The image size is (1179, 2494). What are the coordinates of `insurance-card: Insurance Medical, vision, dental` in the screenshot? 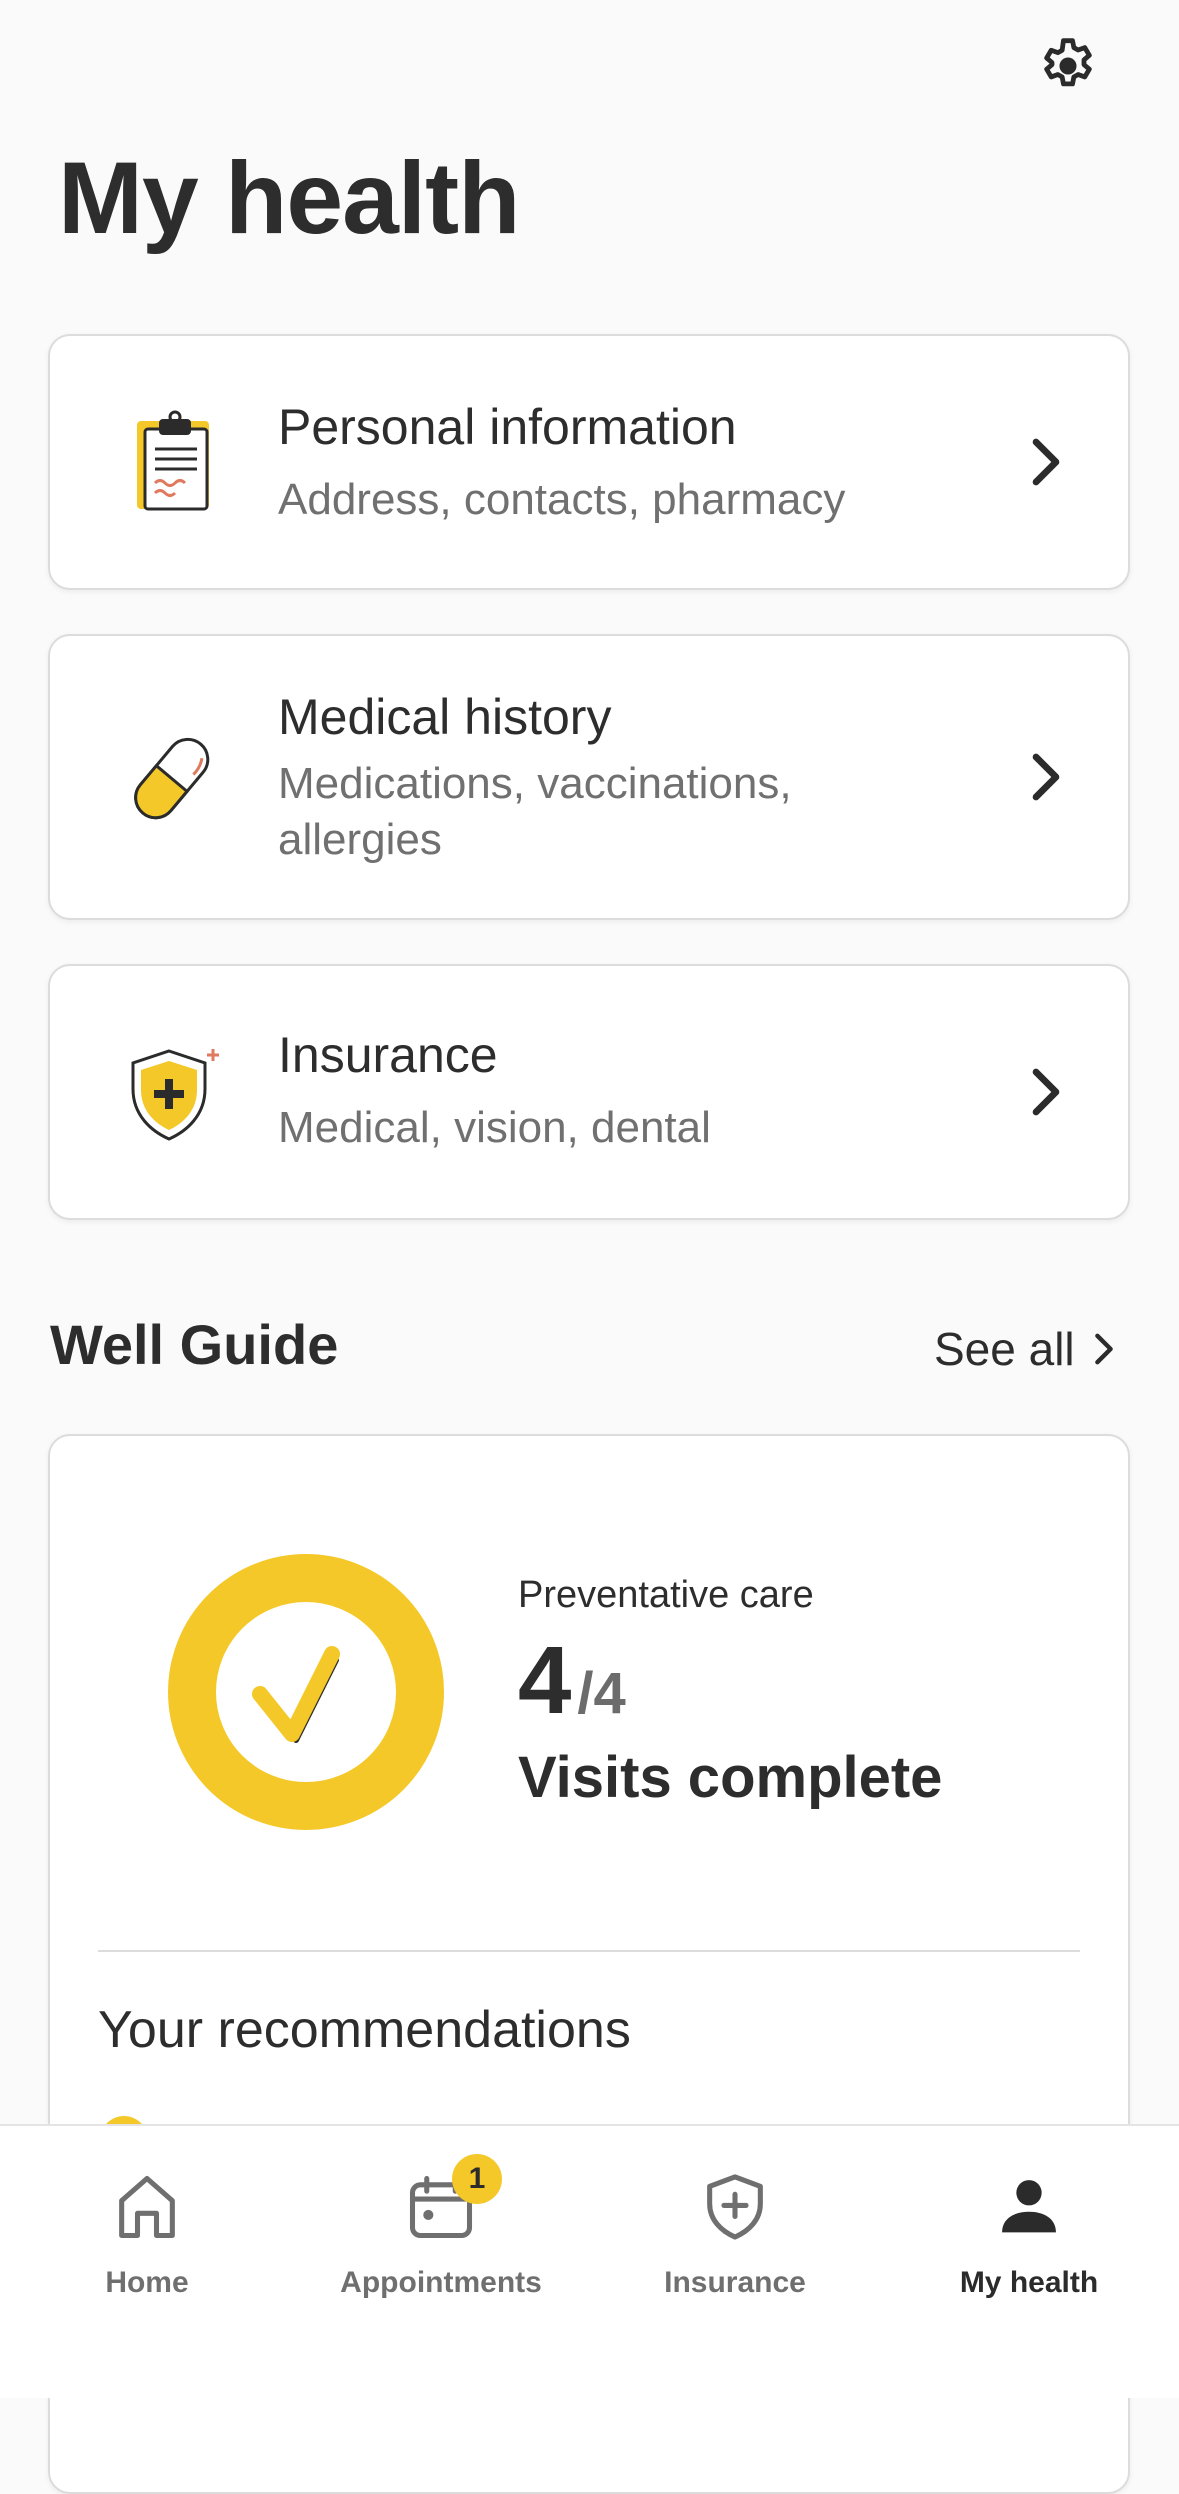 It's located at (589, 1092).